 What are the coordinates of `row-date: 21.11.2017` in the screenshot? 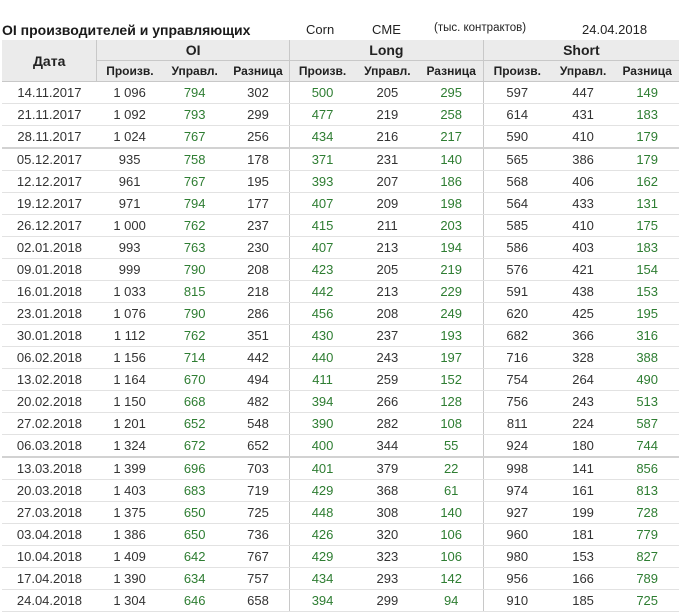 It's located at (49, 114).